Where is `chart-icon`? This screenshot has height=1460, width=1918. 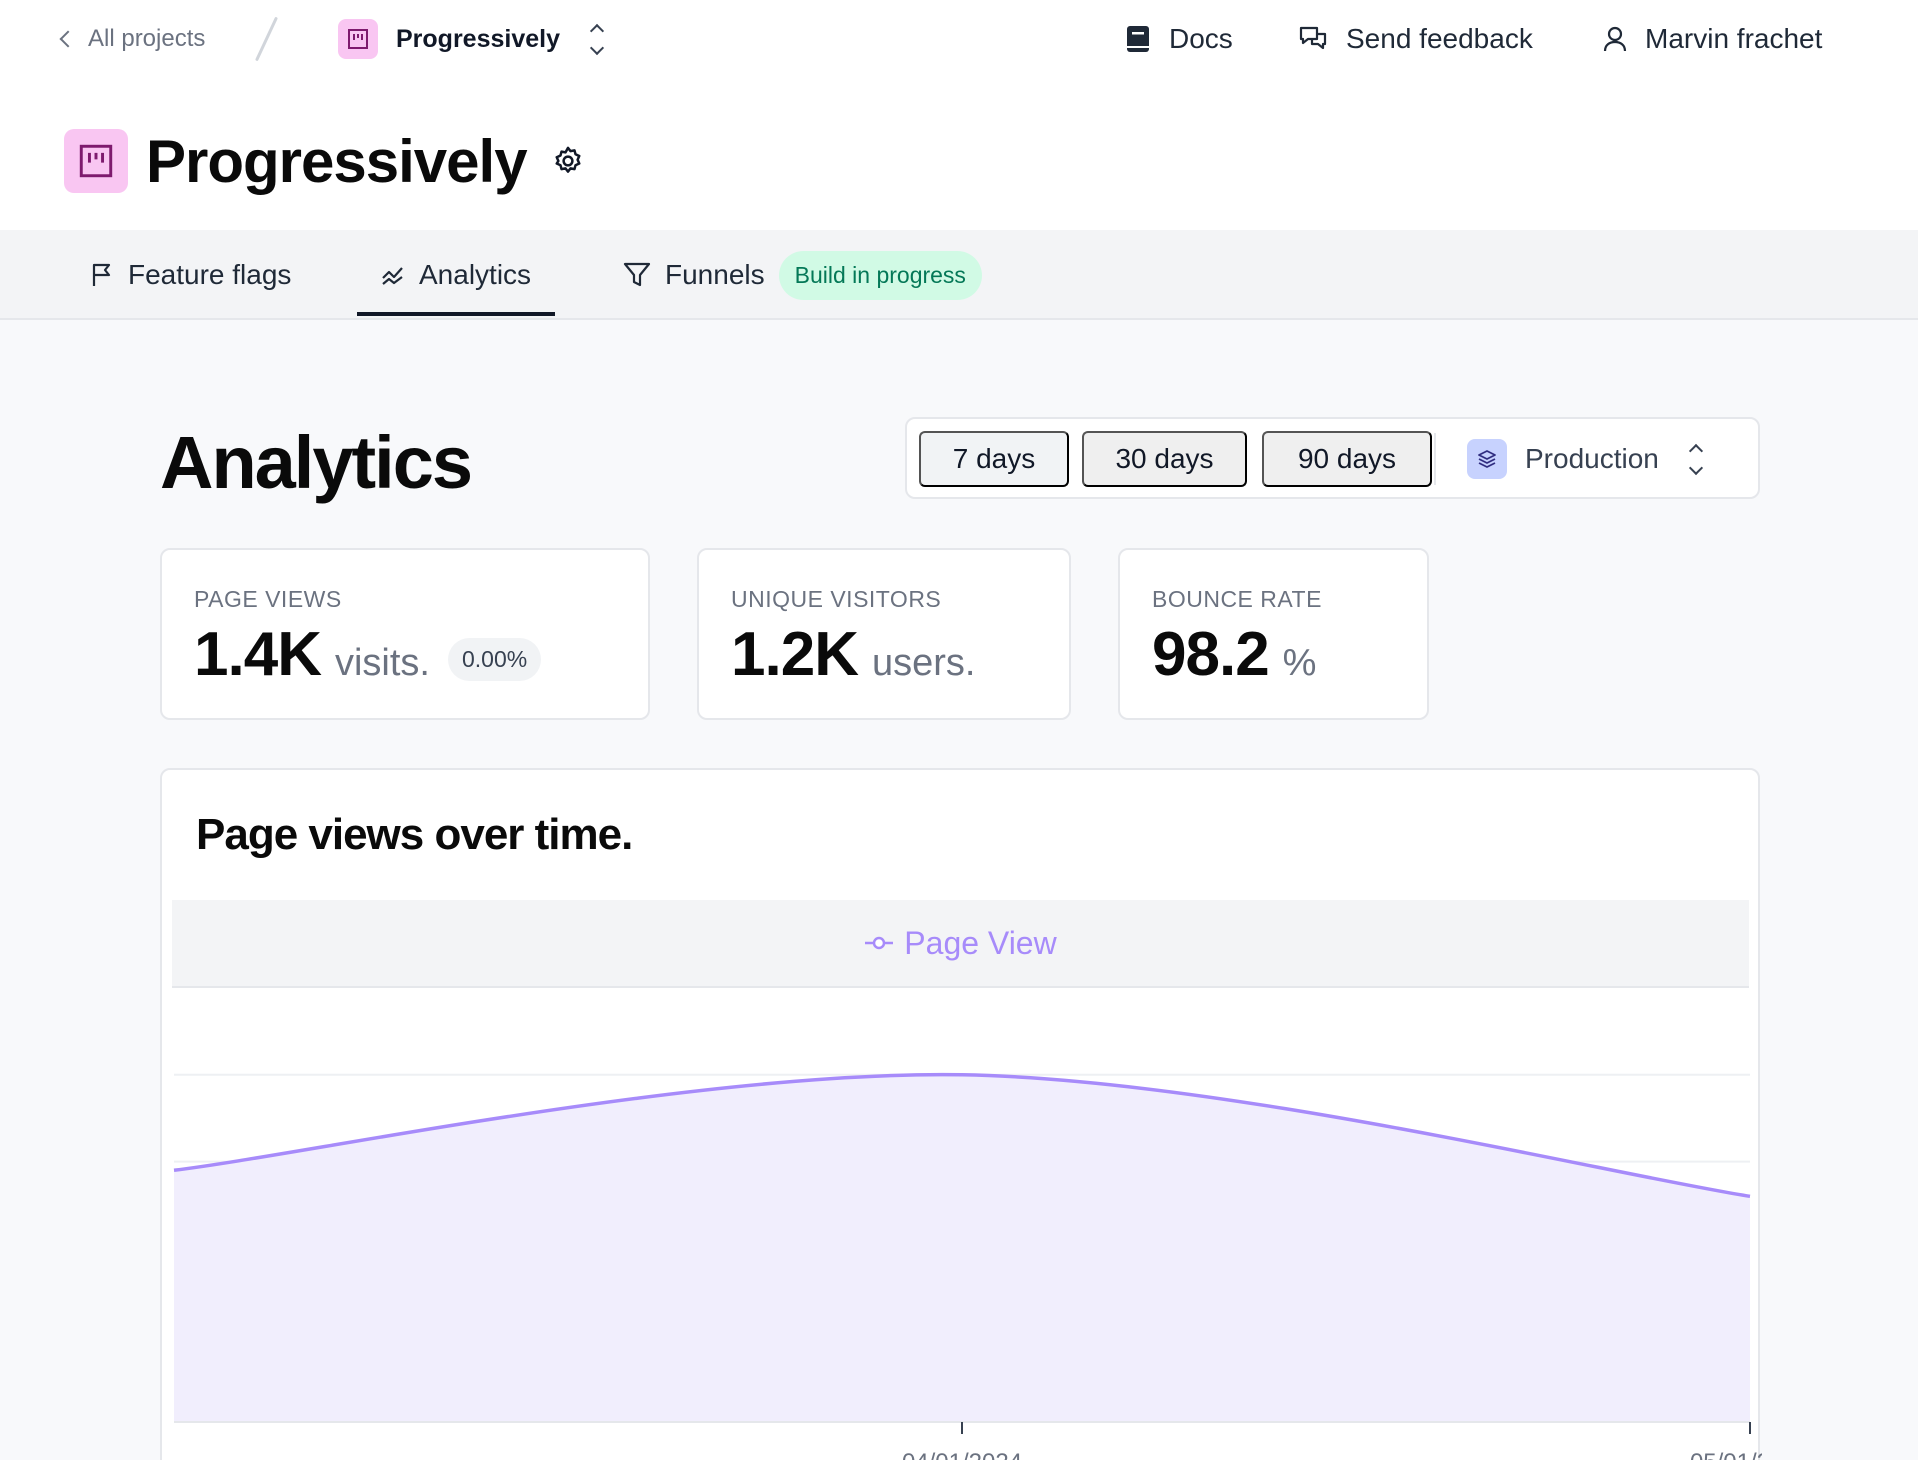 chart-icon is located at coordinates (392, 276).